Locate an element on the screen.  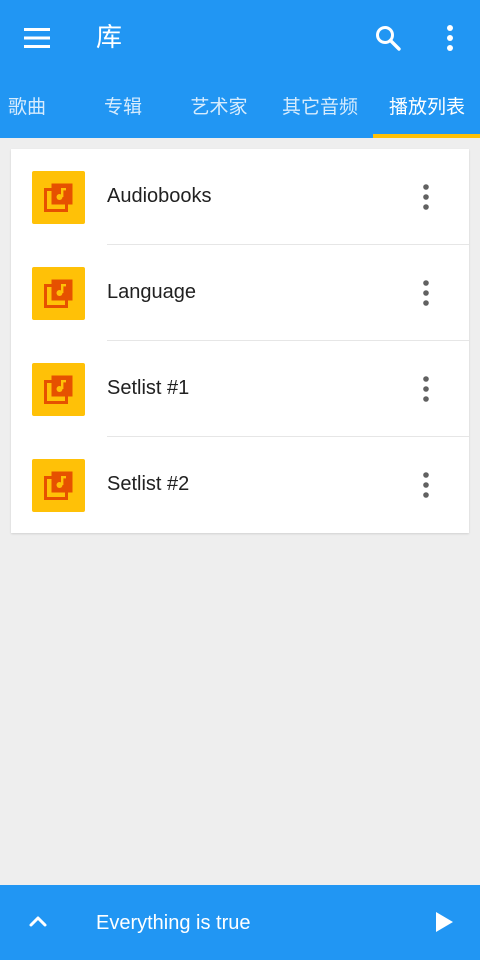
tab-indicator is located at coordinates (426, 136).